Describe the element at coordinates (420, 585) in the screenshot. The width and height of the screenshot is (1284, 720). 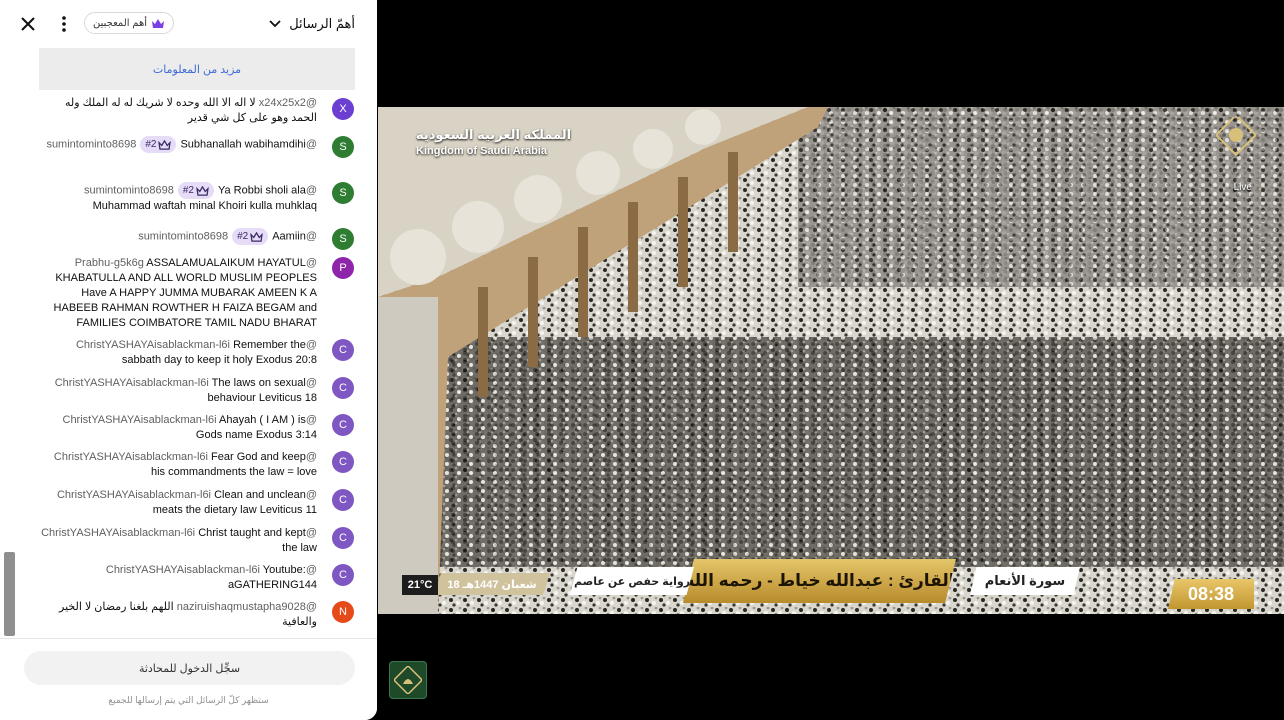
I see `temperature: 21°C` at that location.